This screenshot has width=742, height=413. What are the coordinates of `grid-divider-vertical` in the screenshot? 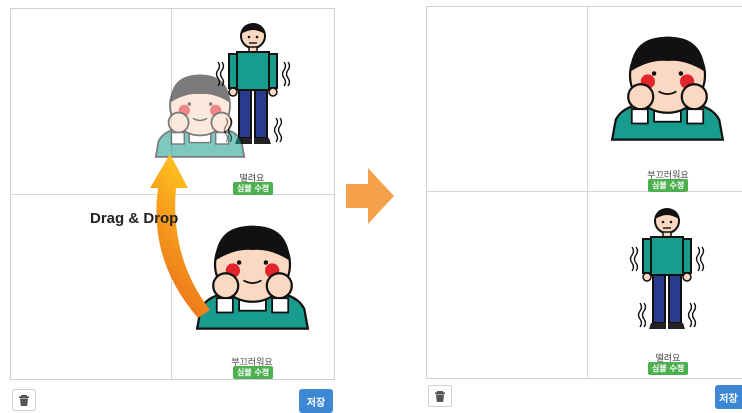 It's located at (587, 192).